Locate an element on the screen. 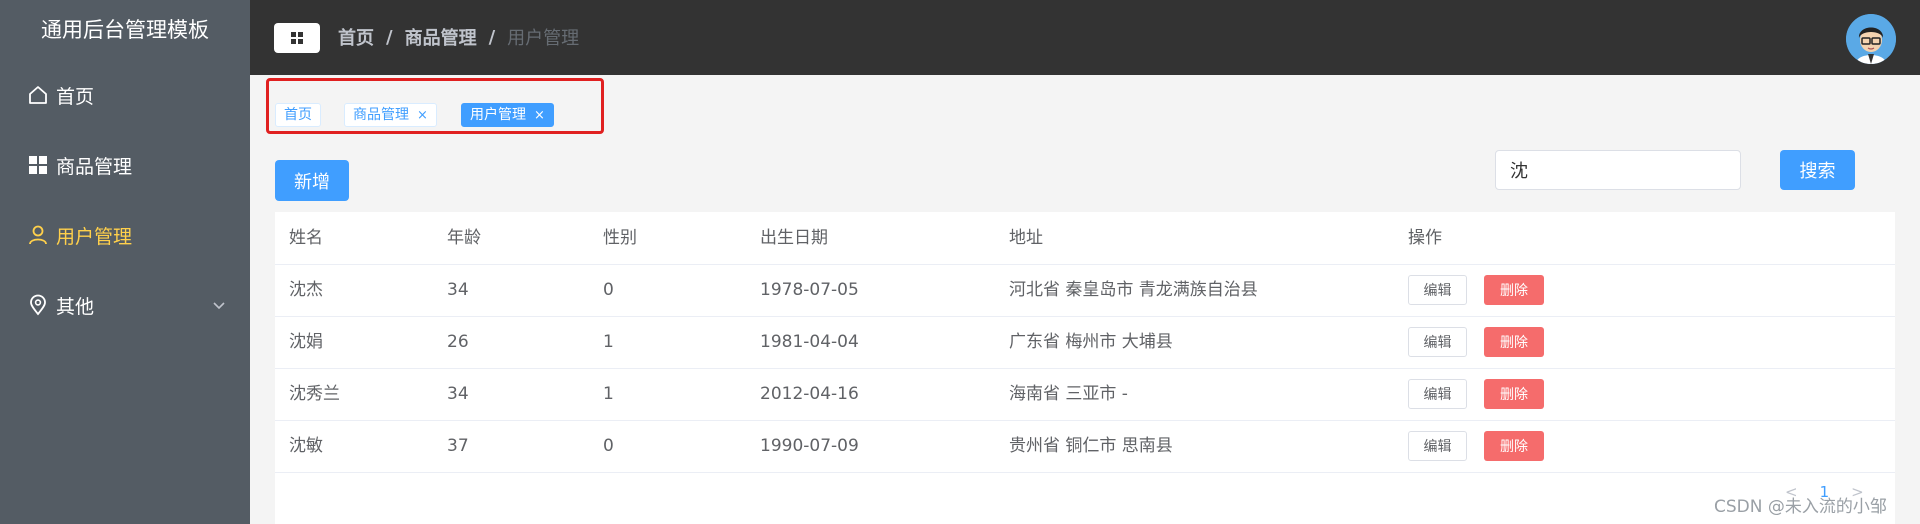 This screenshot has width=1920, height=524. search-button: 搜索 is located at coordinates (1817, 170).